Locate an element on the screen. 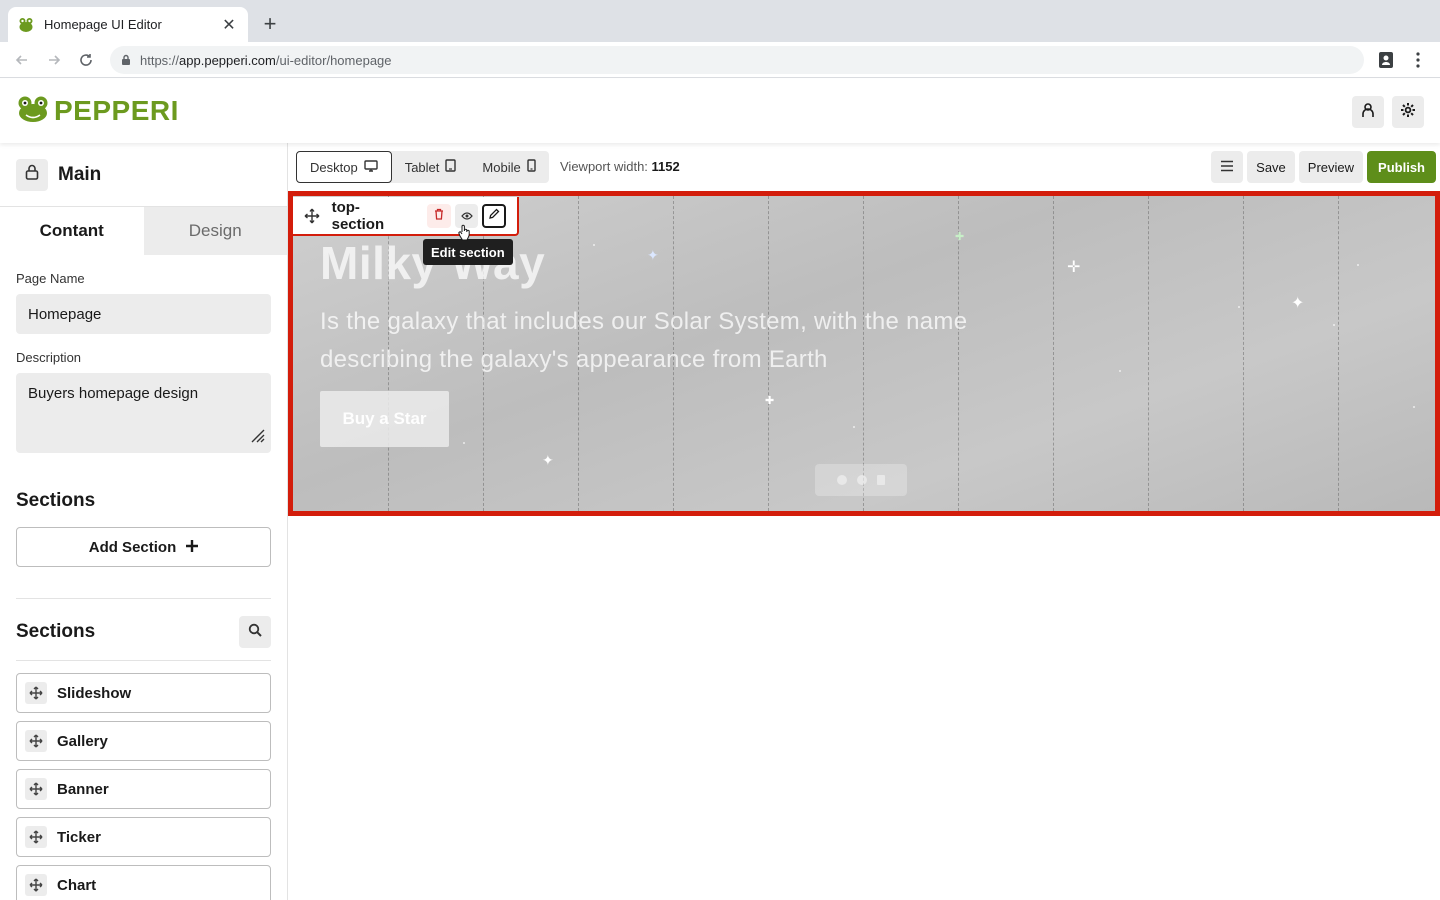  eye-icon is located at coordinates (466, 216).